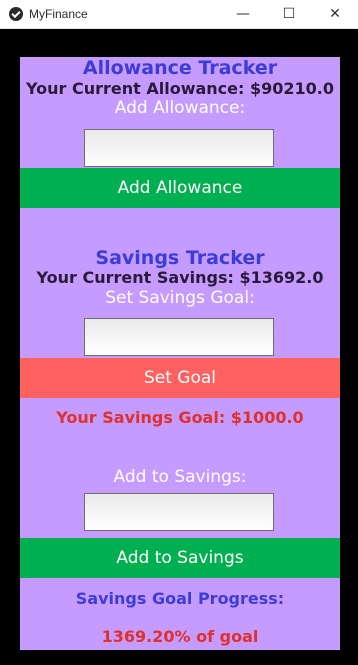 The image size is (358, 665). I want to click on window-controls: — ☐ ✕, so click(289, 14).